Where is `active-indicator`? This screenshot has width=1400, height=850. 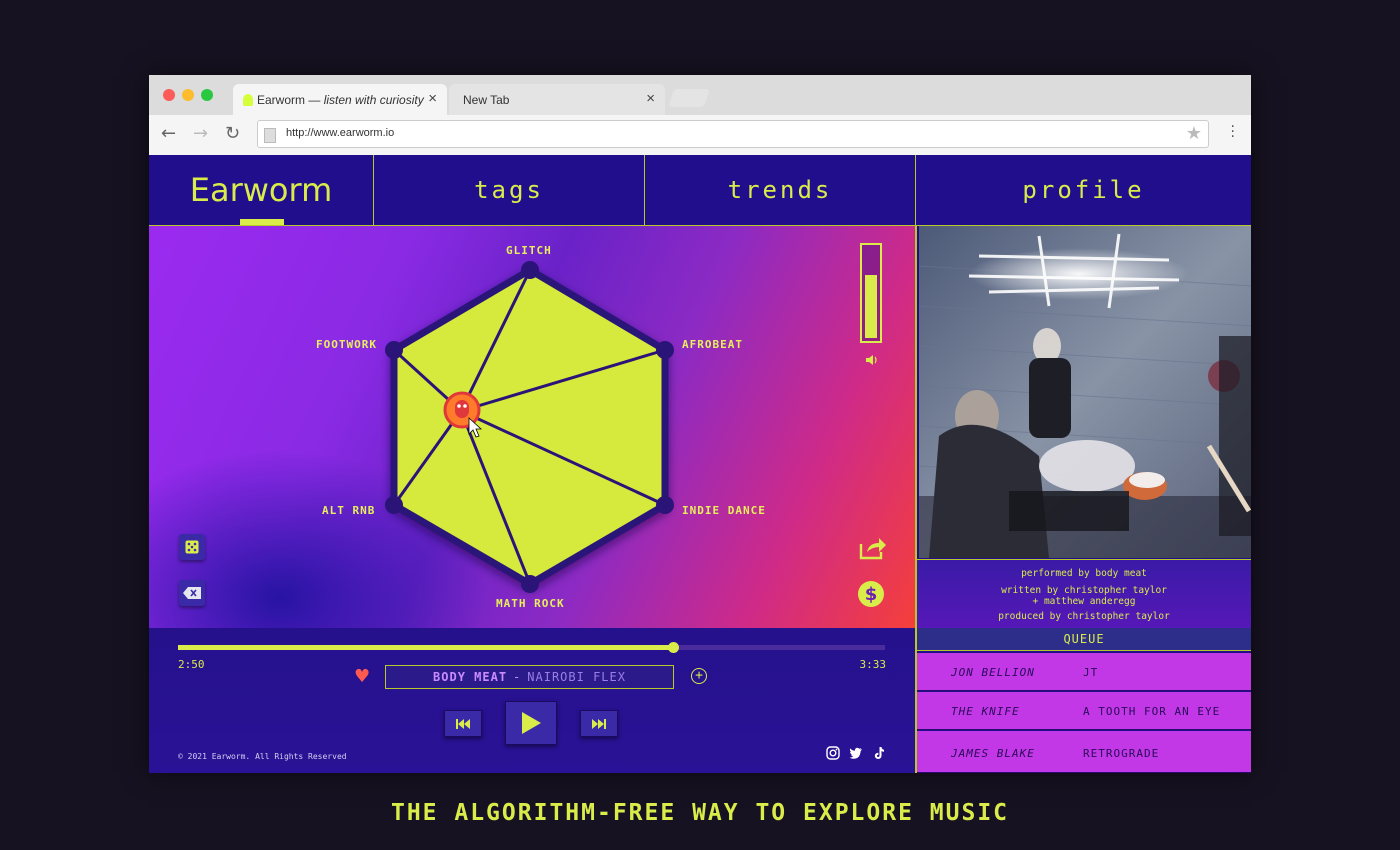 active-indicator is located at coordinates (262, 222).